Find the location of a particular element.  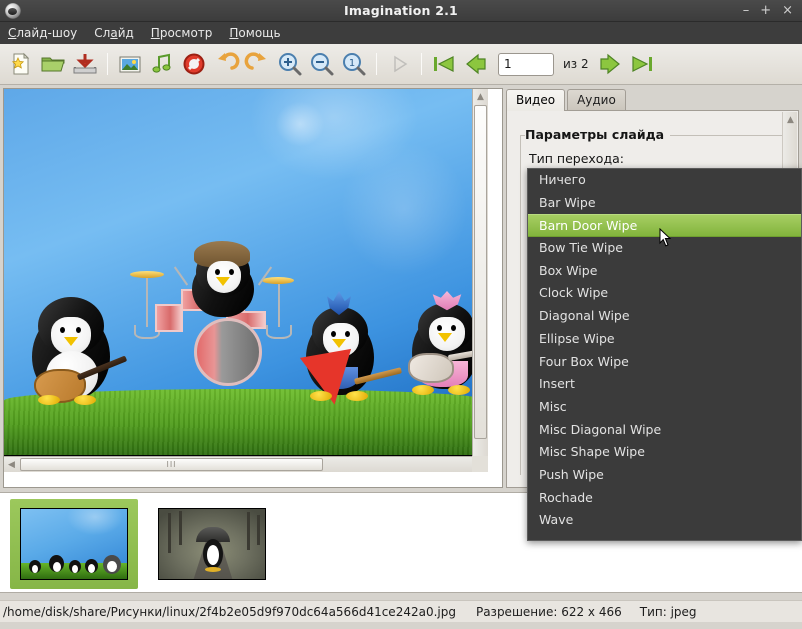

preview-vscroll-thumb is located at coordinates (480, 272).